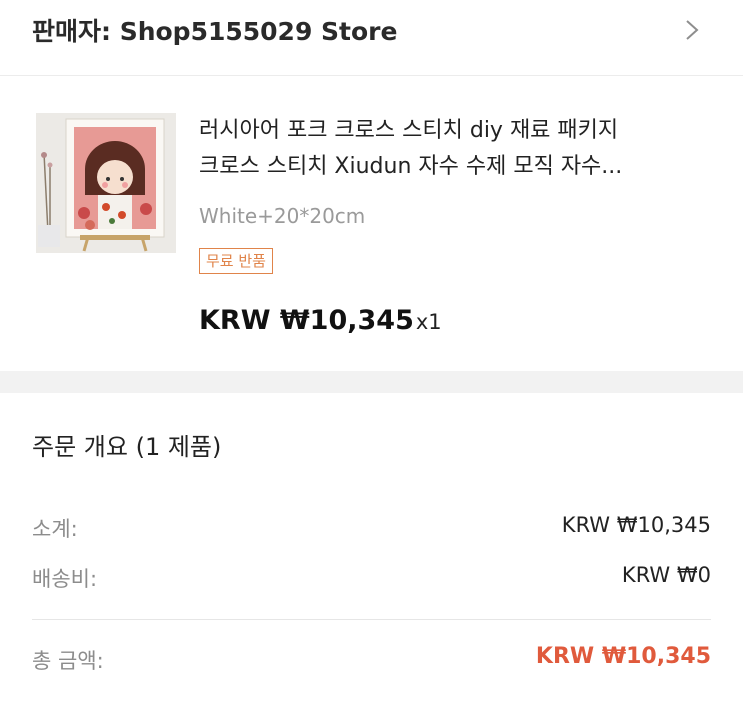 The image size is (743, 718). What do you see at coordinates (371, 382) in the screenshot?
I see `section-divider` at bounding box center [371, 382].